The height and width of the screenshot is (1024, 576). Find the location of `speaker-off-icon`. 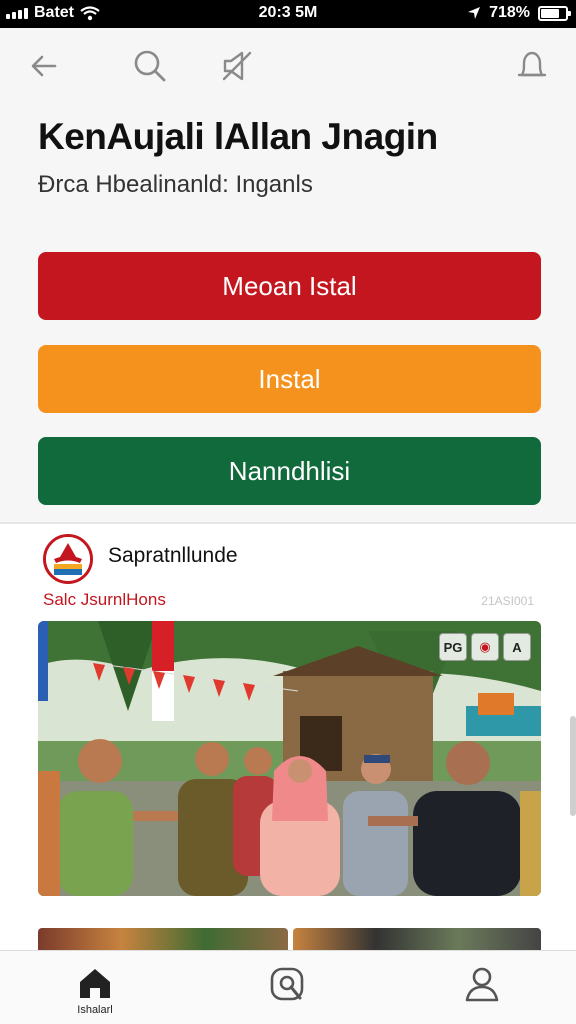

speaker-off-icon is located at coordinates (237, 66).